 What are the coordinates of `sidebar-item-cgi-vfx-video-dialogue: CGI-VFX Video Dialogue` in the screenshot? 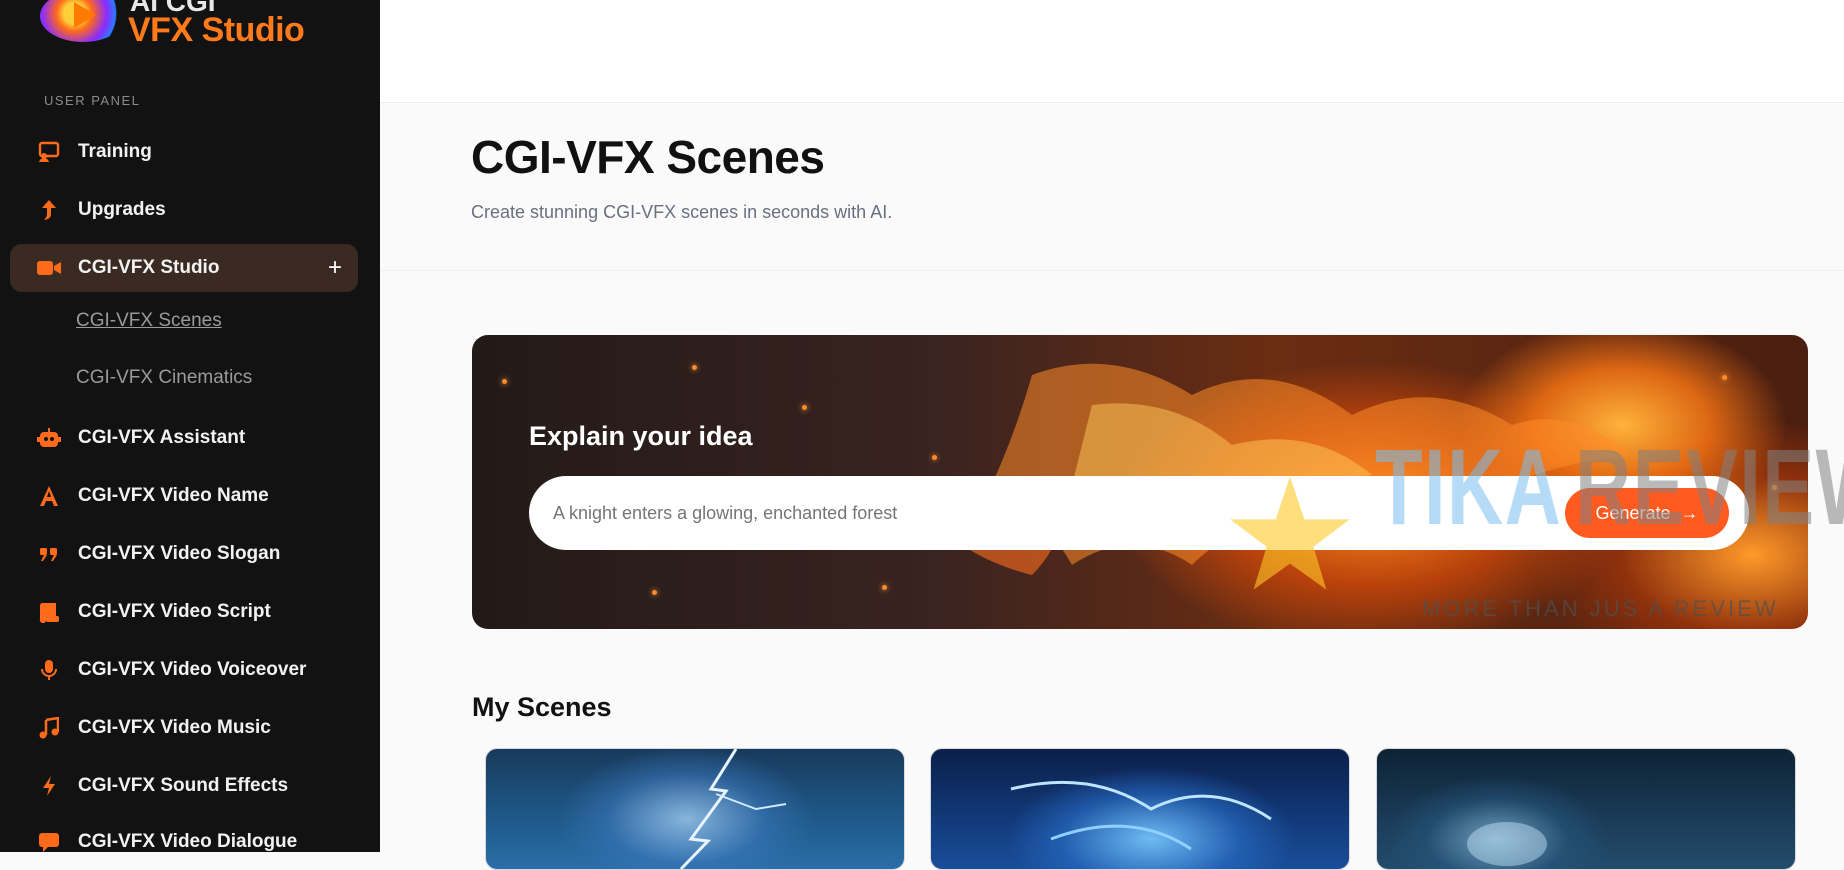 It's located at (184, 835).